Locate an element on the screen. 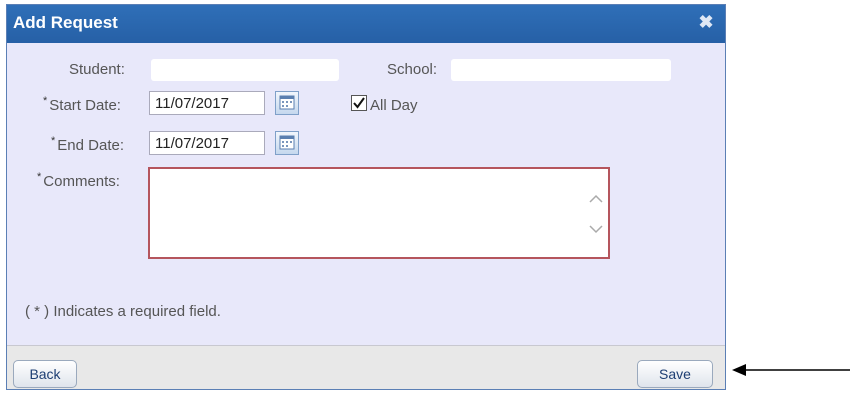 This screenshot has width=860, height=396. student-name-redacted is located at coordinates (245, 70).